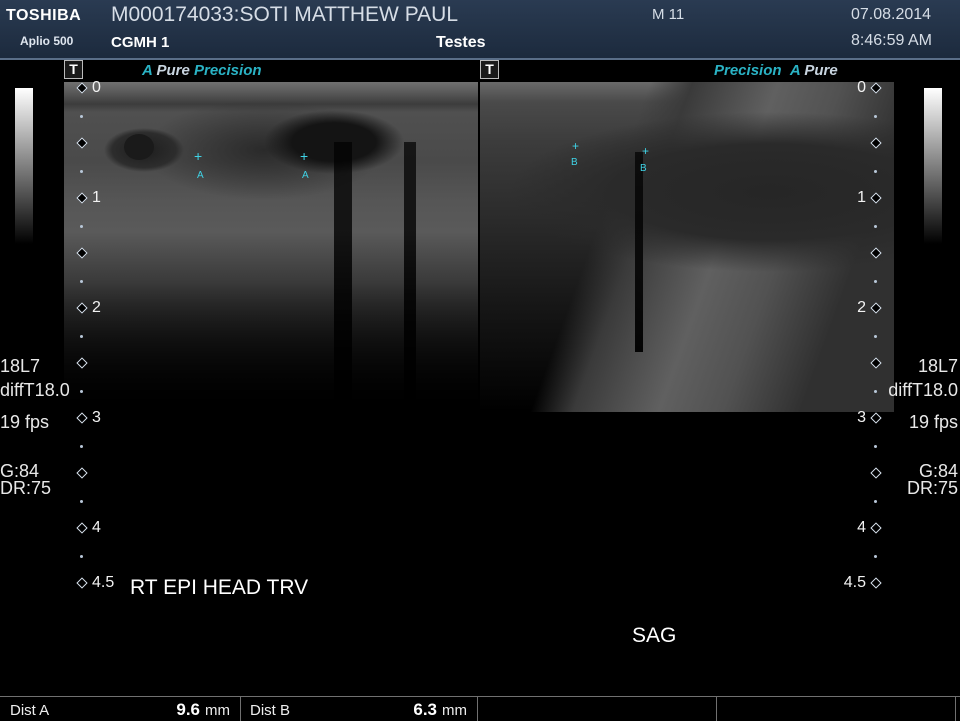 Image resolution: width=960 pixels, height=721 pixels. I want to click on measurement-cell: Dist B 6.3 mm, so click(359, 709).